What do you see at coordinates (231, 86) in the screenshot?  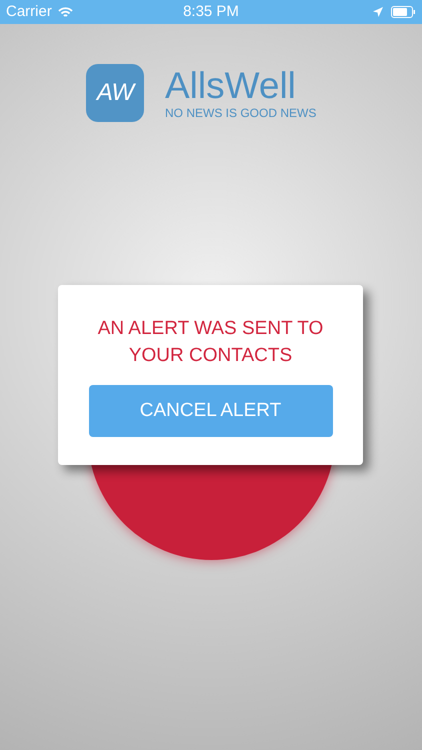 I see `app-name: AllsWell` at bounding box center [231, 86].